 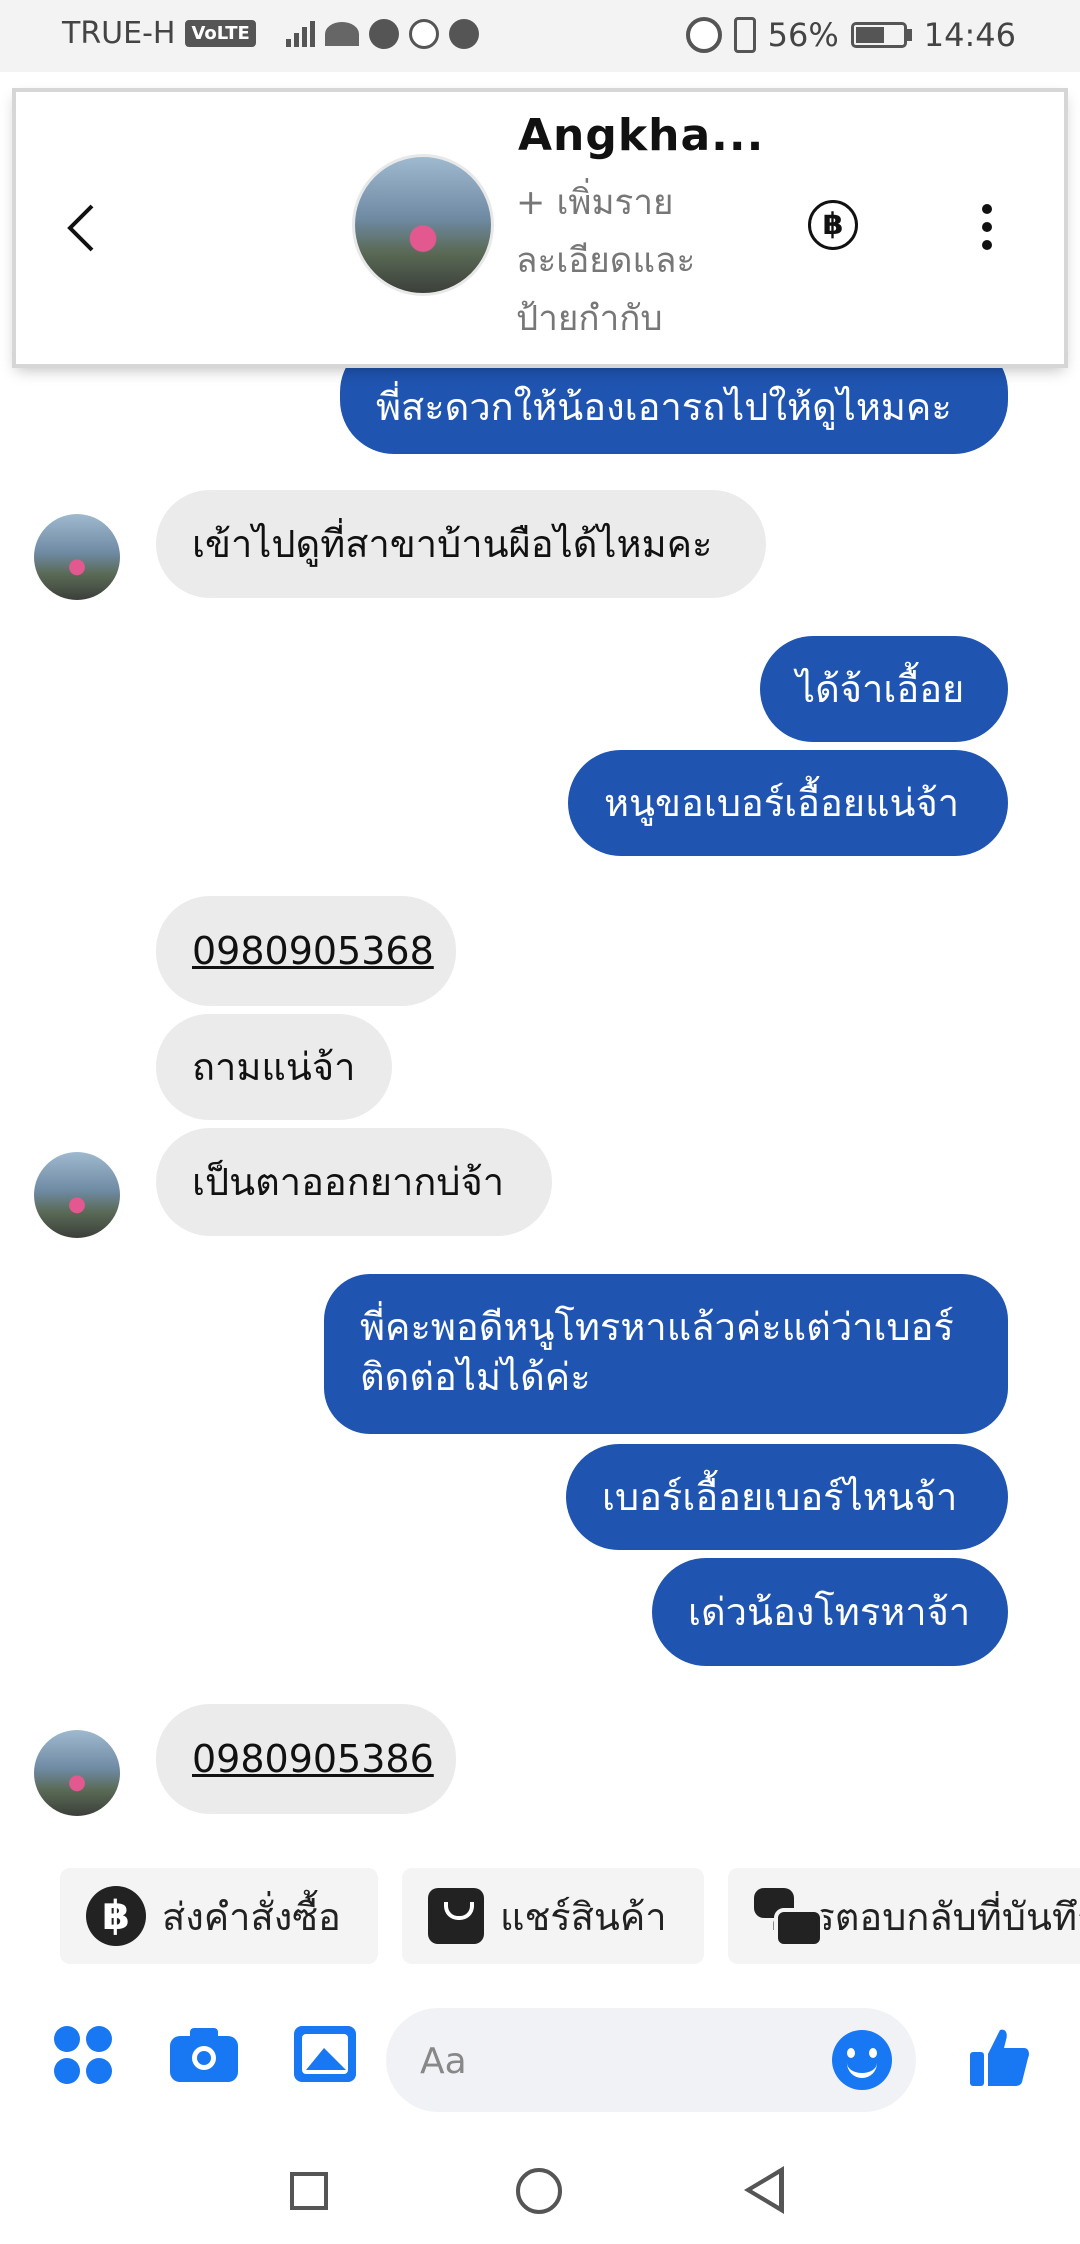 I want to click on wifi-icon, so click(x=341, y=33).